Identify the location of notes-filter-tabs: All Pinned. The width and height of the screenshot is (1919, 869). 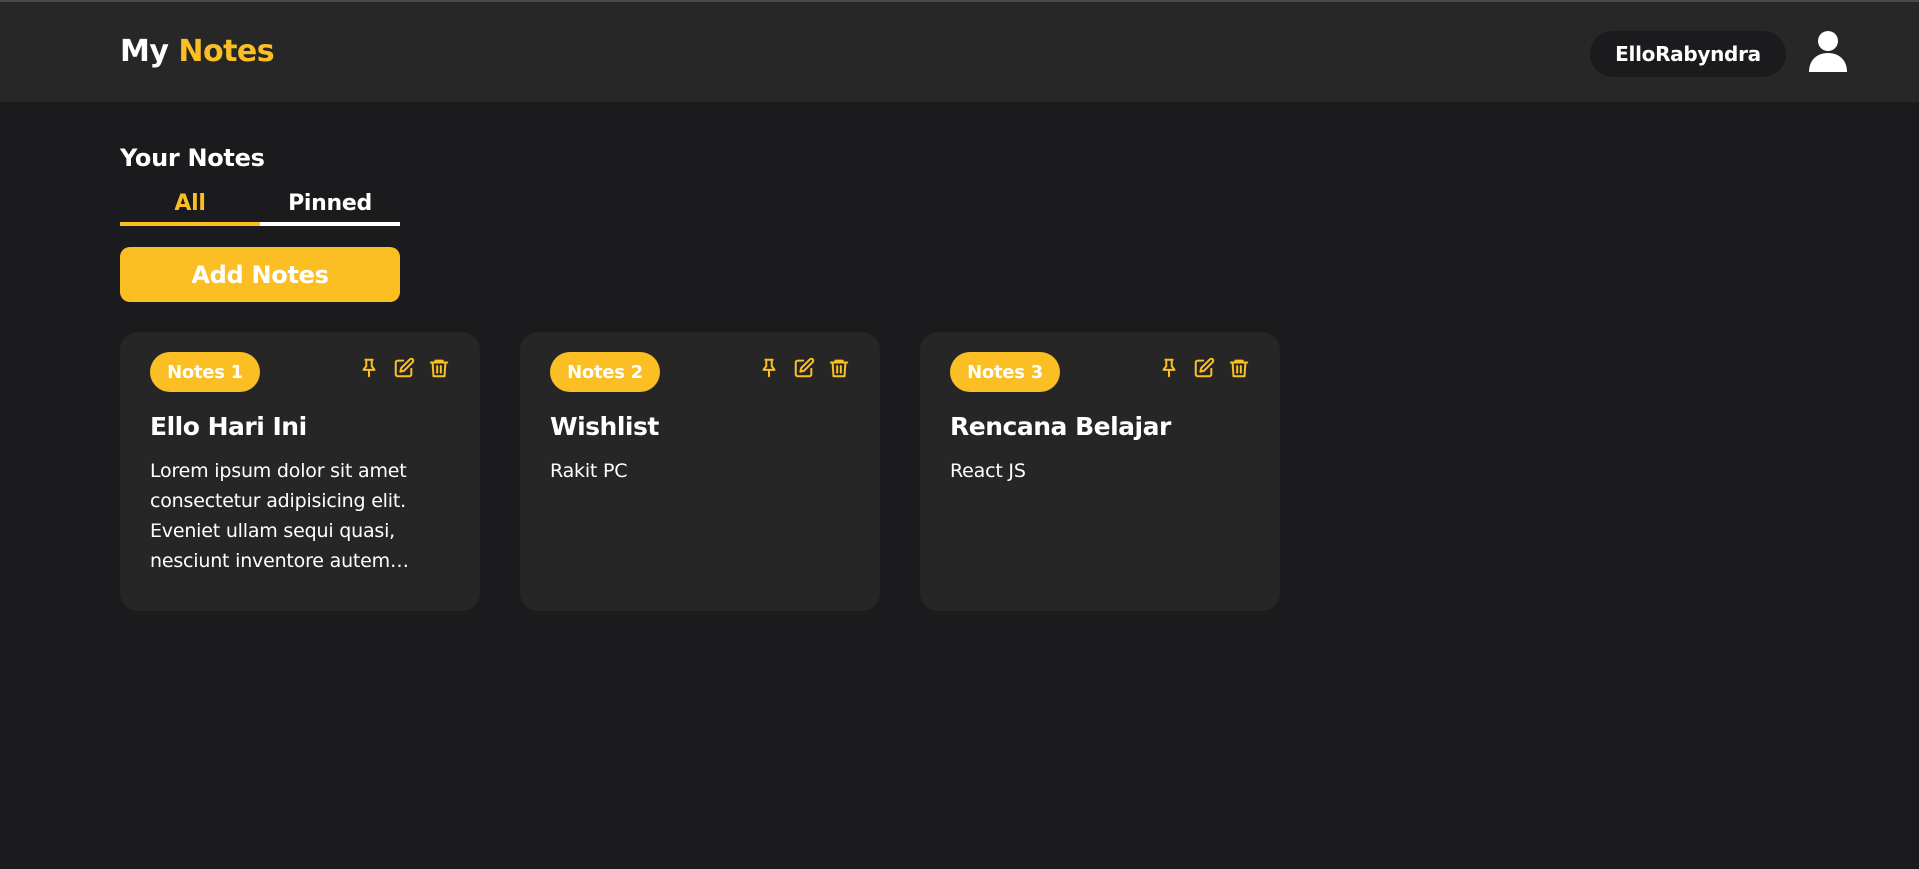
(260, 207).